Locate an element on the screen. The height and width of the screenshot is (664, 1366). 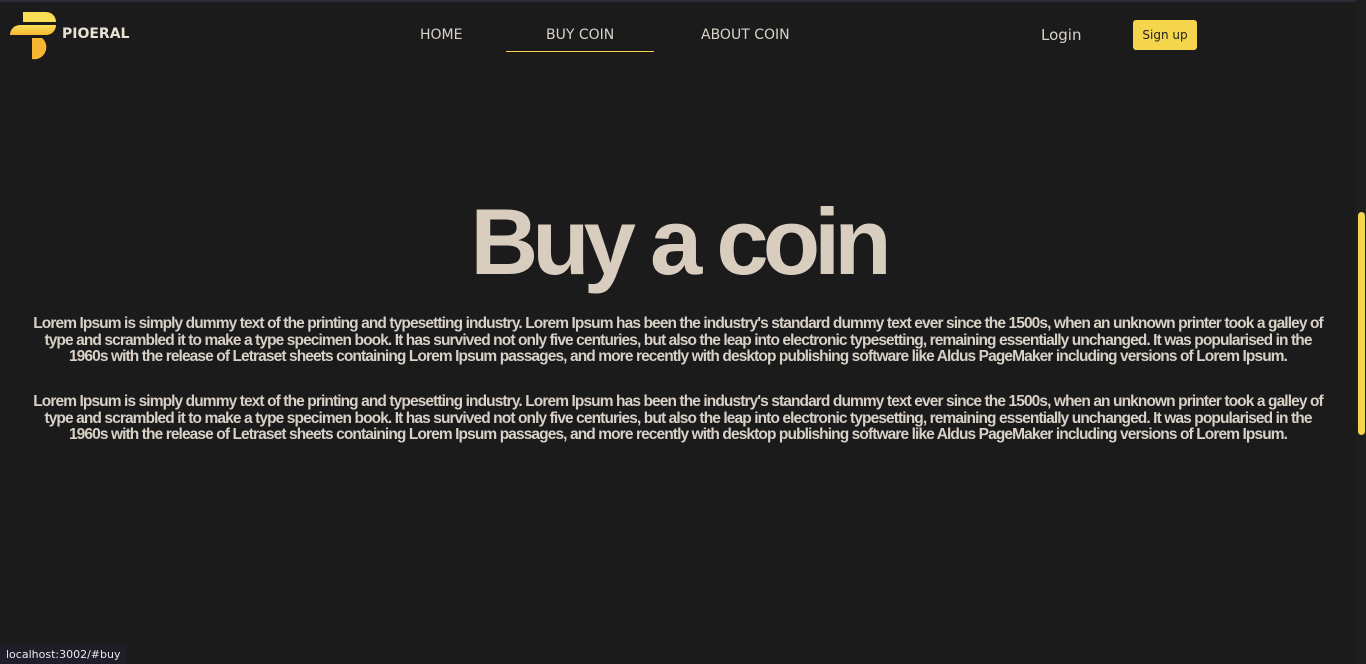
brand-logo: PIOERAL is located at coordinates (68, 36).